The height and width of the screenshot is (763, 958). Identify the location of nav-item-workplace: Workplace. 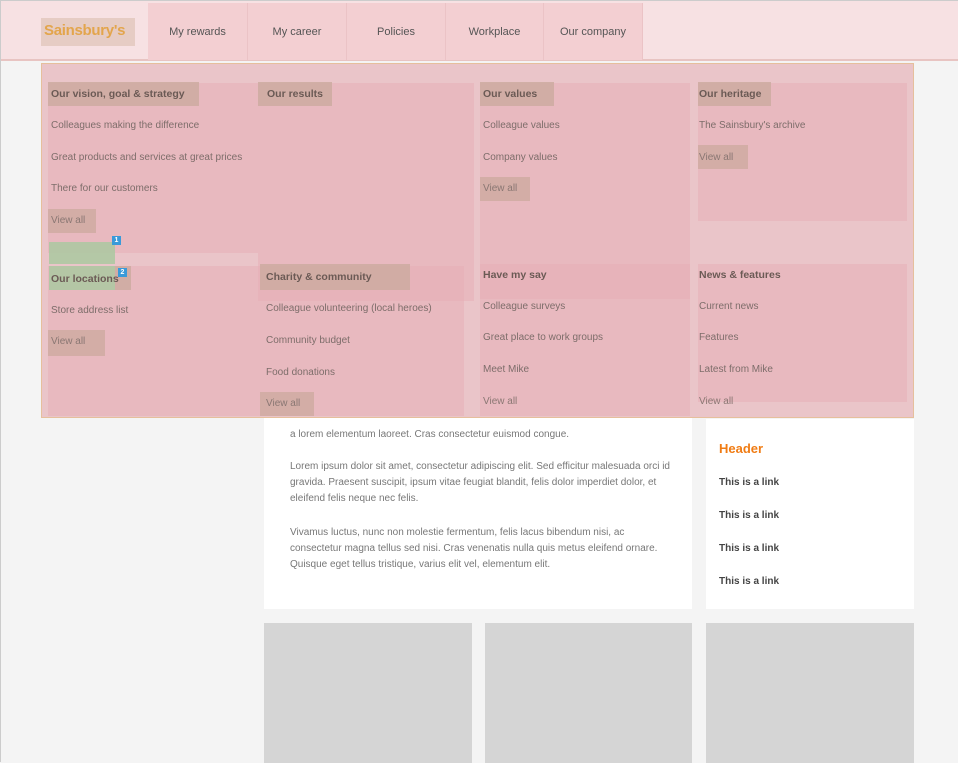
(495, 31).